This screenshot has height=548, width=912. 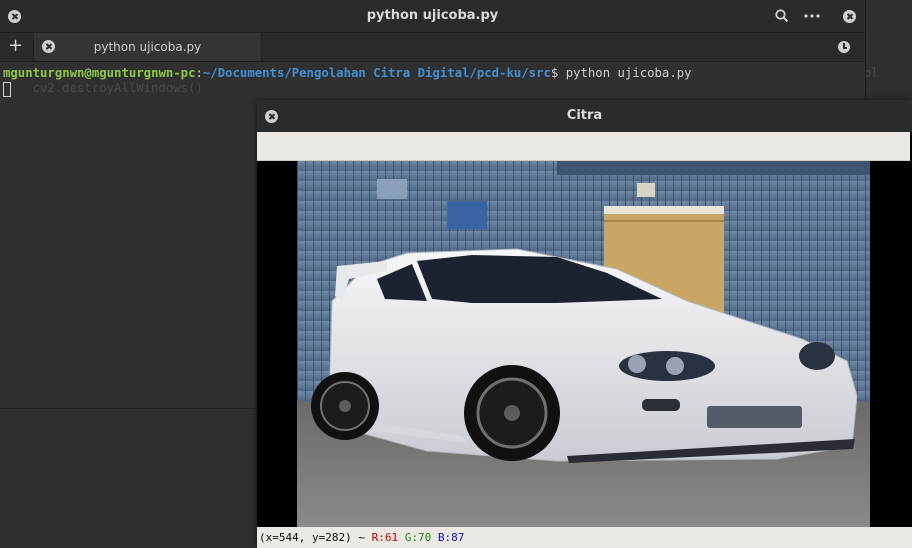 I want to click on status-blue-value: B:87, so click(x=451, y=537).